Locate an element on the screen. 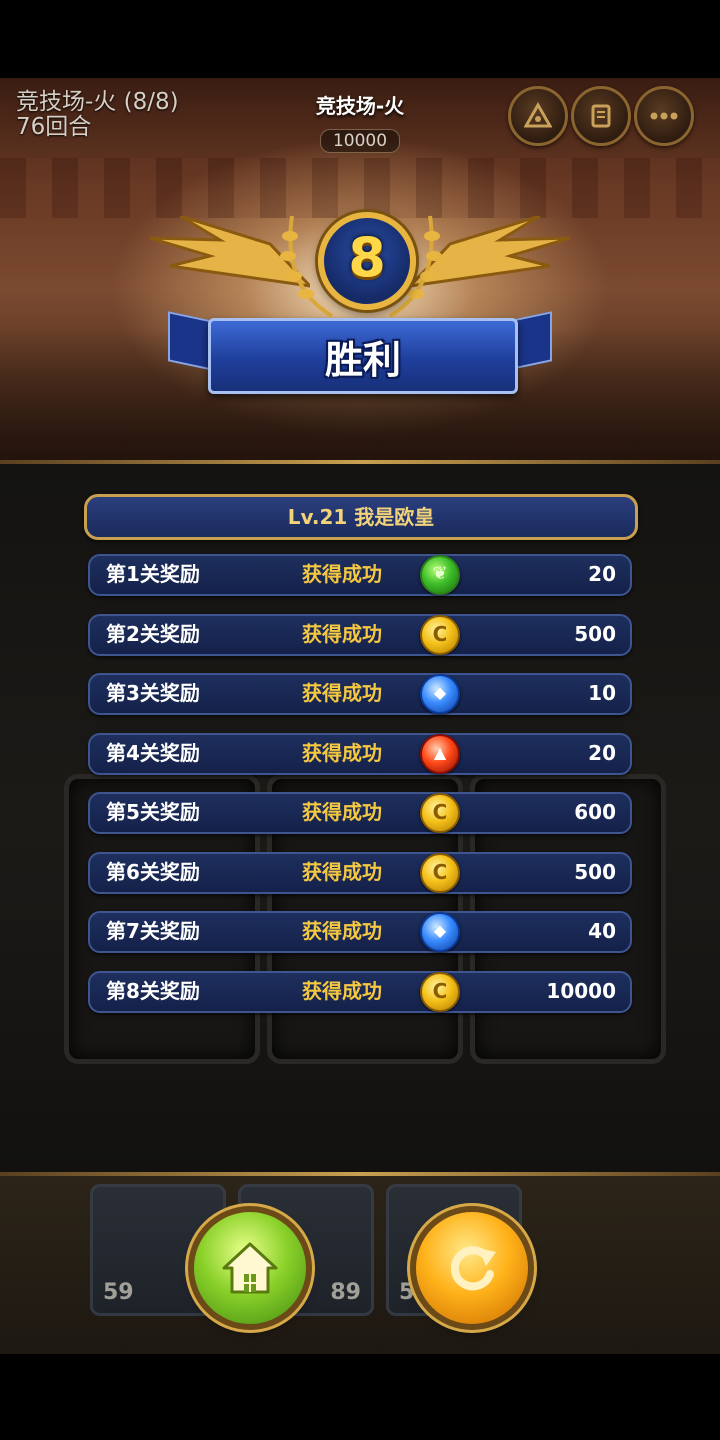 This screenshot has width=720, height=1440. hero-level: 59 is located at coordinates (118, 1292).